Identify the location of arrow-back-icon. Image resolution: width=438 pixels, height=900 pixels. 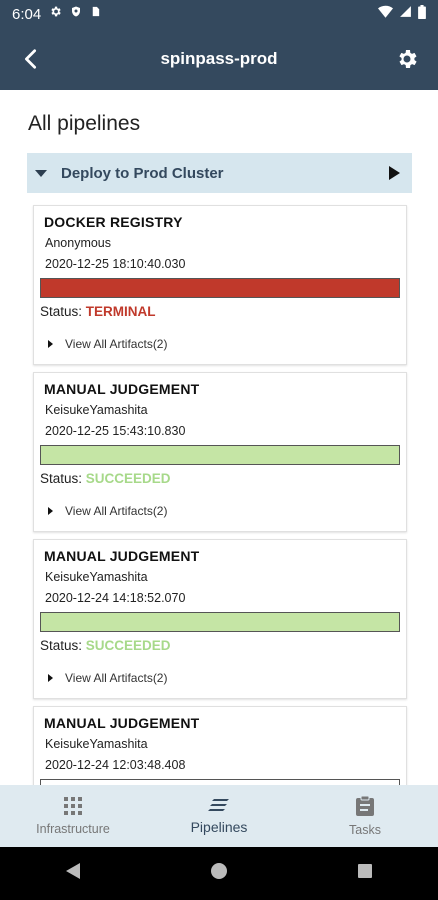
(31, 59).